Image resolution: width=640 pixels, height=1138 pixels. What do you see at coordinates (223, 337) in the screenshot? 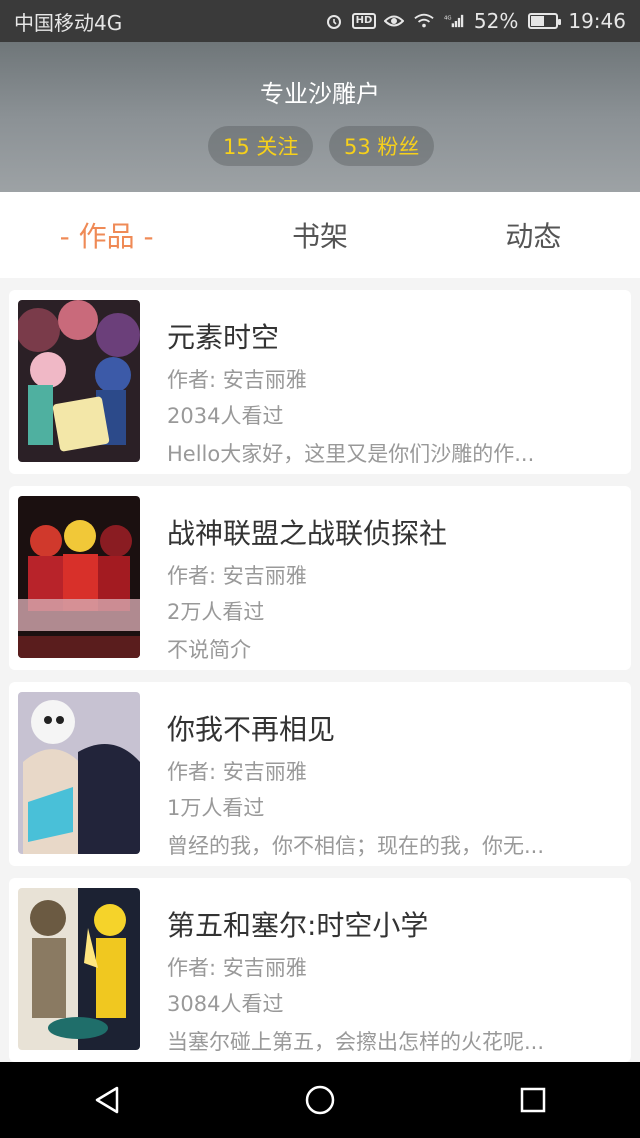
I see `work-title: 元素时空` at bounding box center [223, 337].